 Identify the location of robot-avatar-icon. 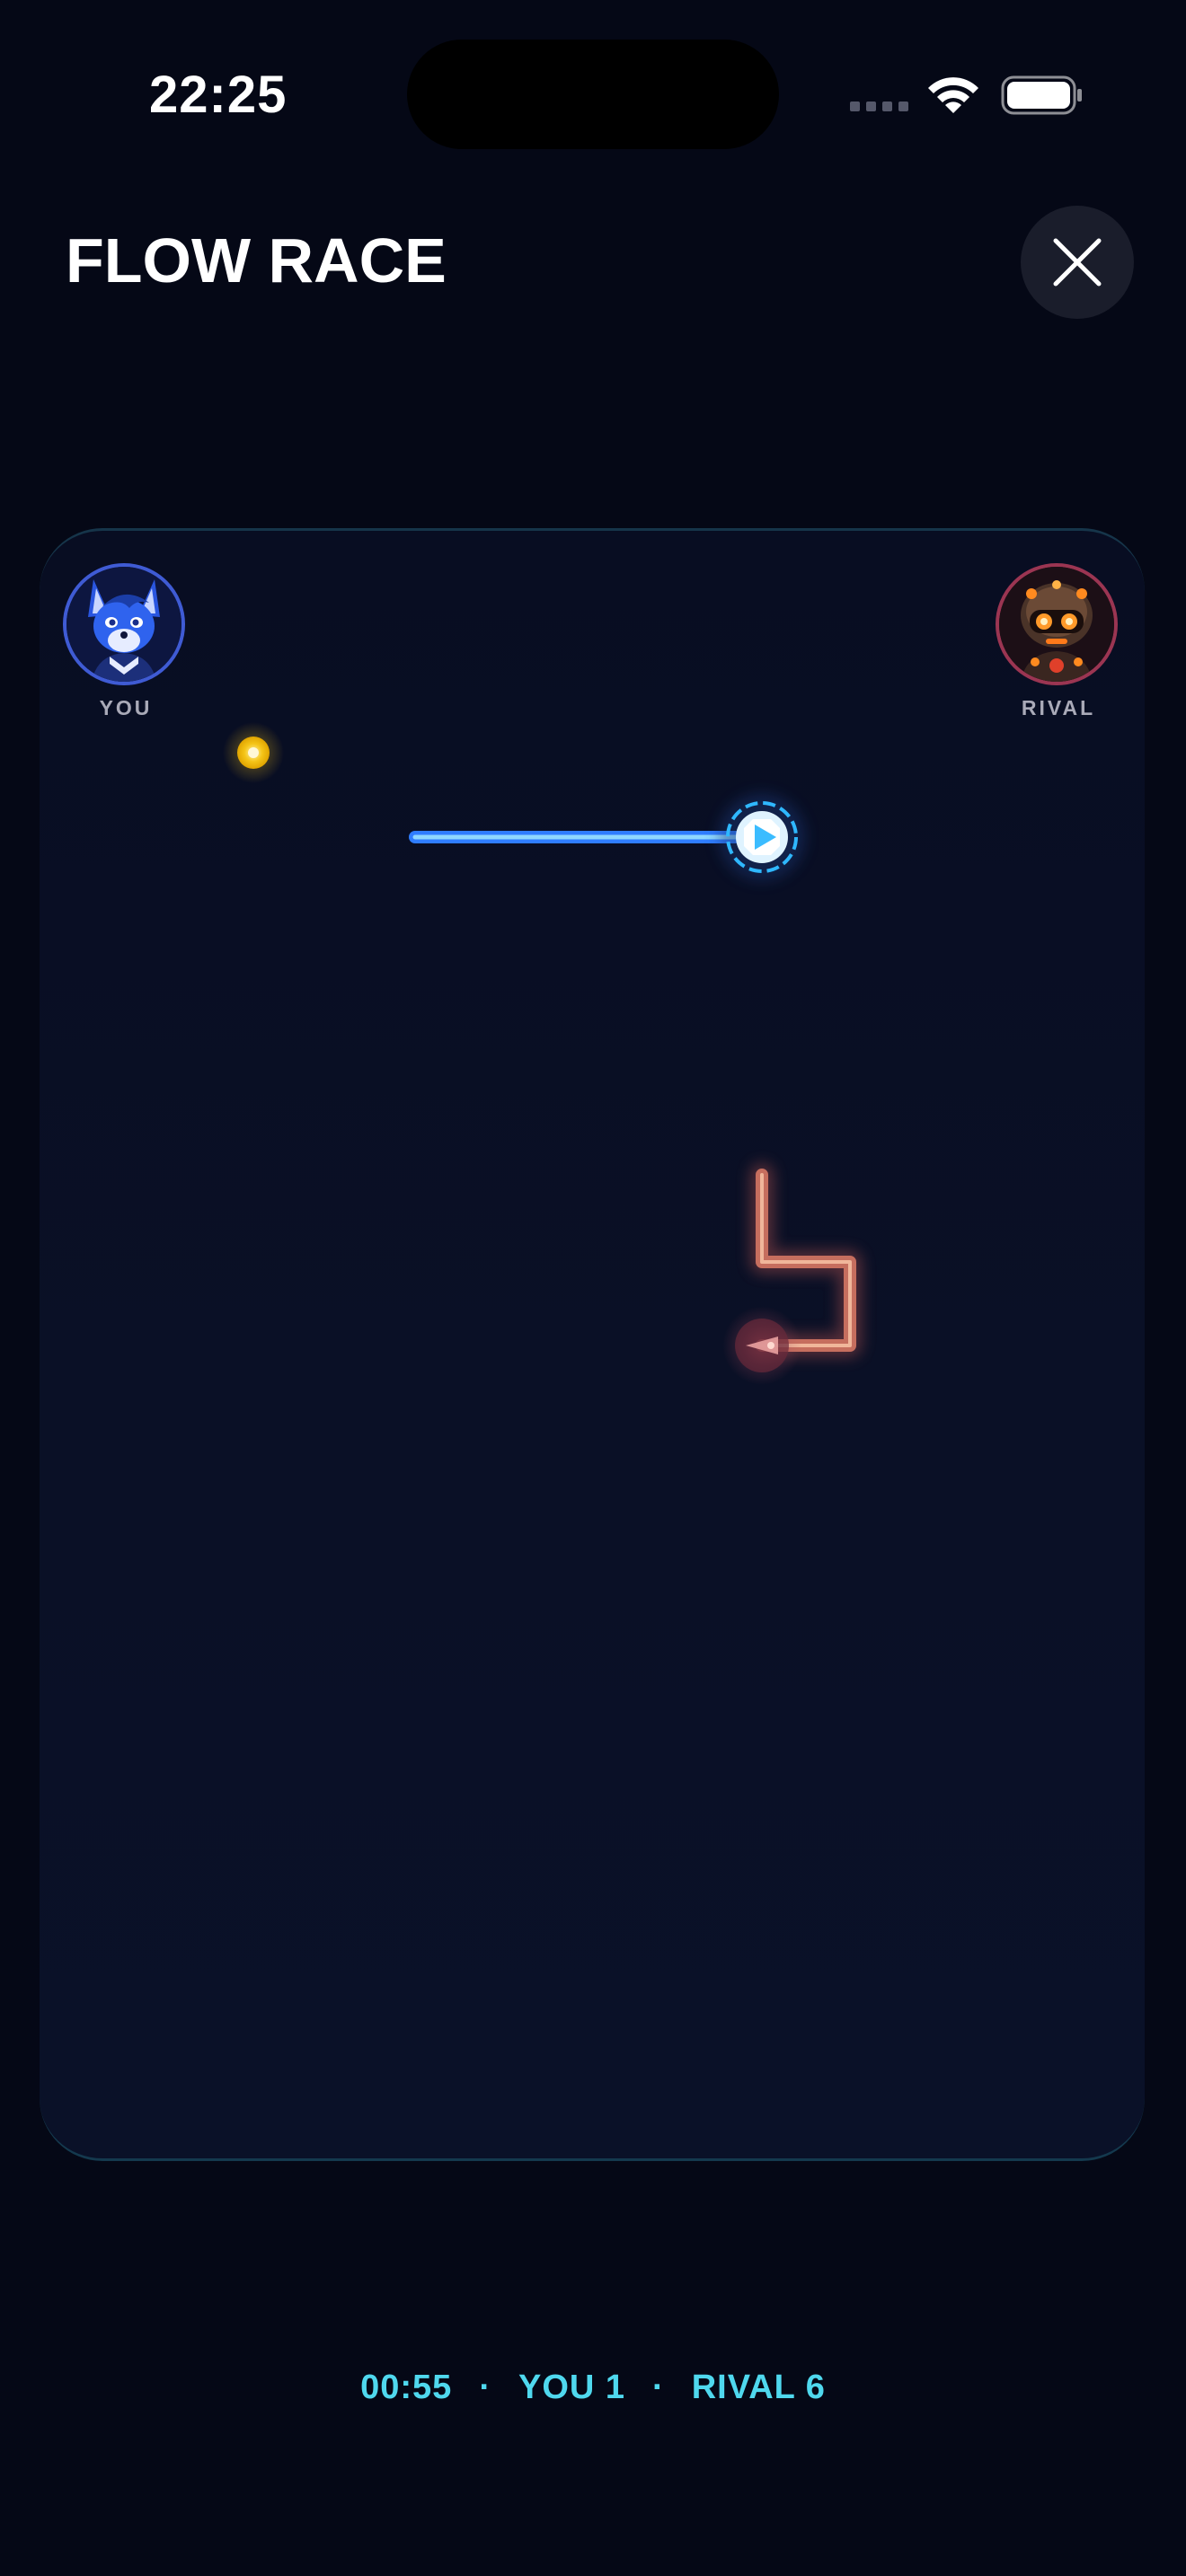
(1056, 624).